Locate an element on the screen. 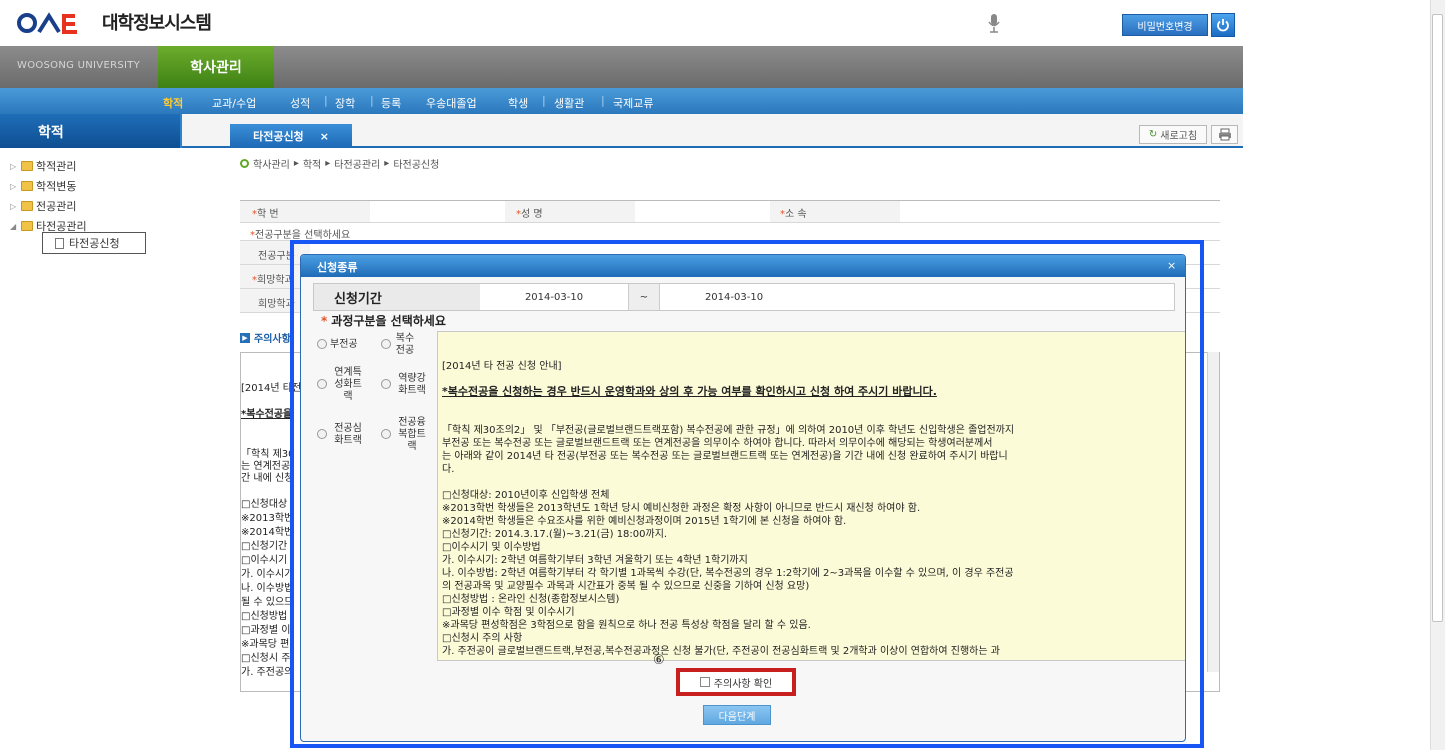 The image size is (1449, 750). menu-item-international: 국제교류 is located at coordinates (633, 103).